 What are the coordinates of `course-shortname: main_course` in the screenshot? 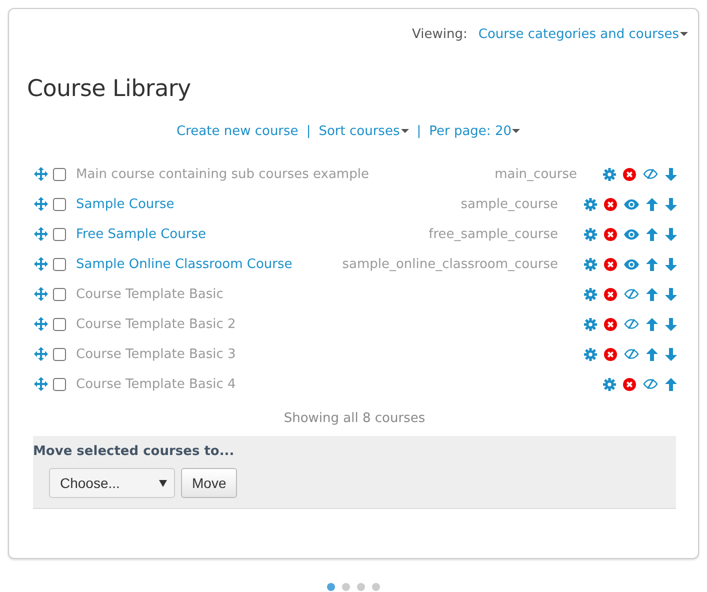 It's located at (535, 174).